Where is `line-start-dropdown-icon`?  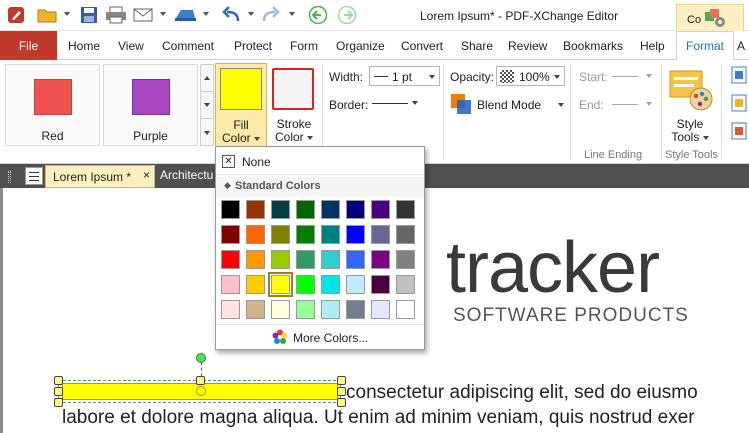
line-start-dropdown-icon is located at coordinates (649, 76).